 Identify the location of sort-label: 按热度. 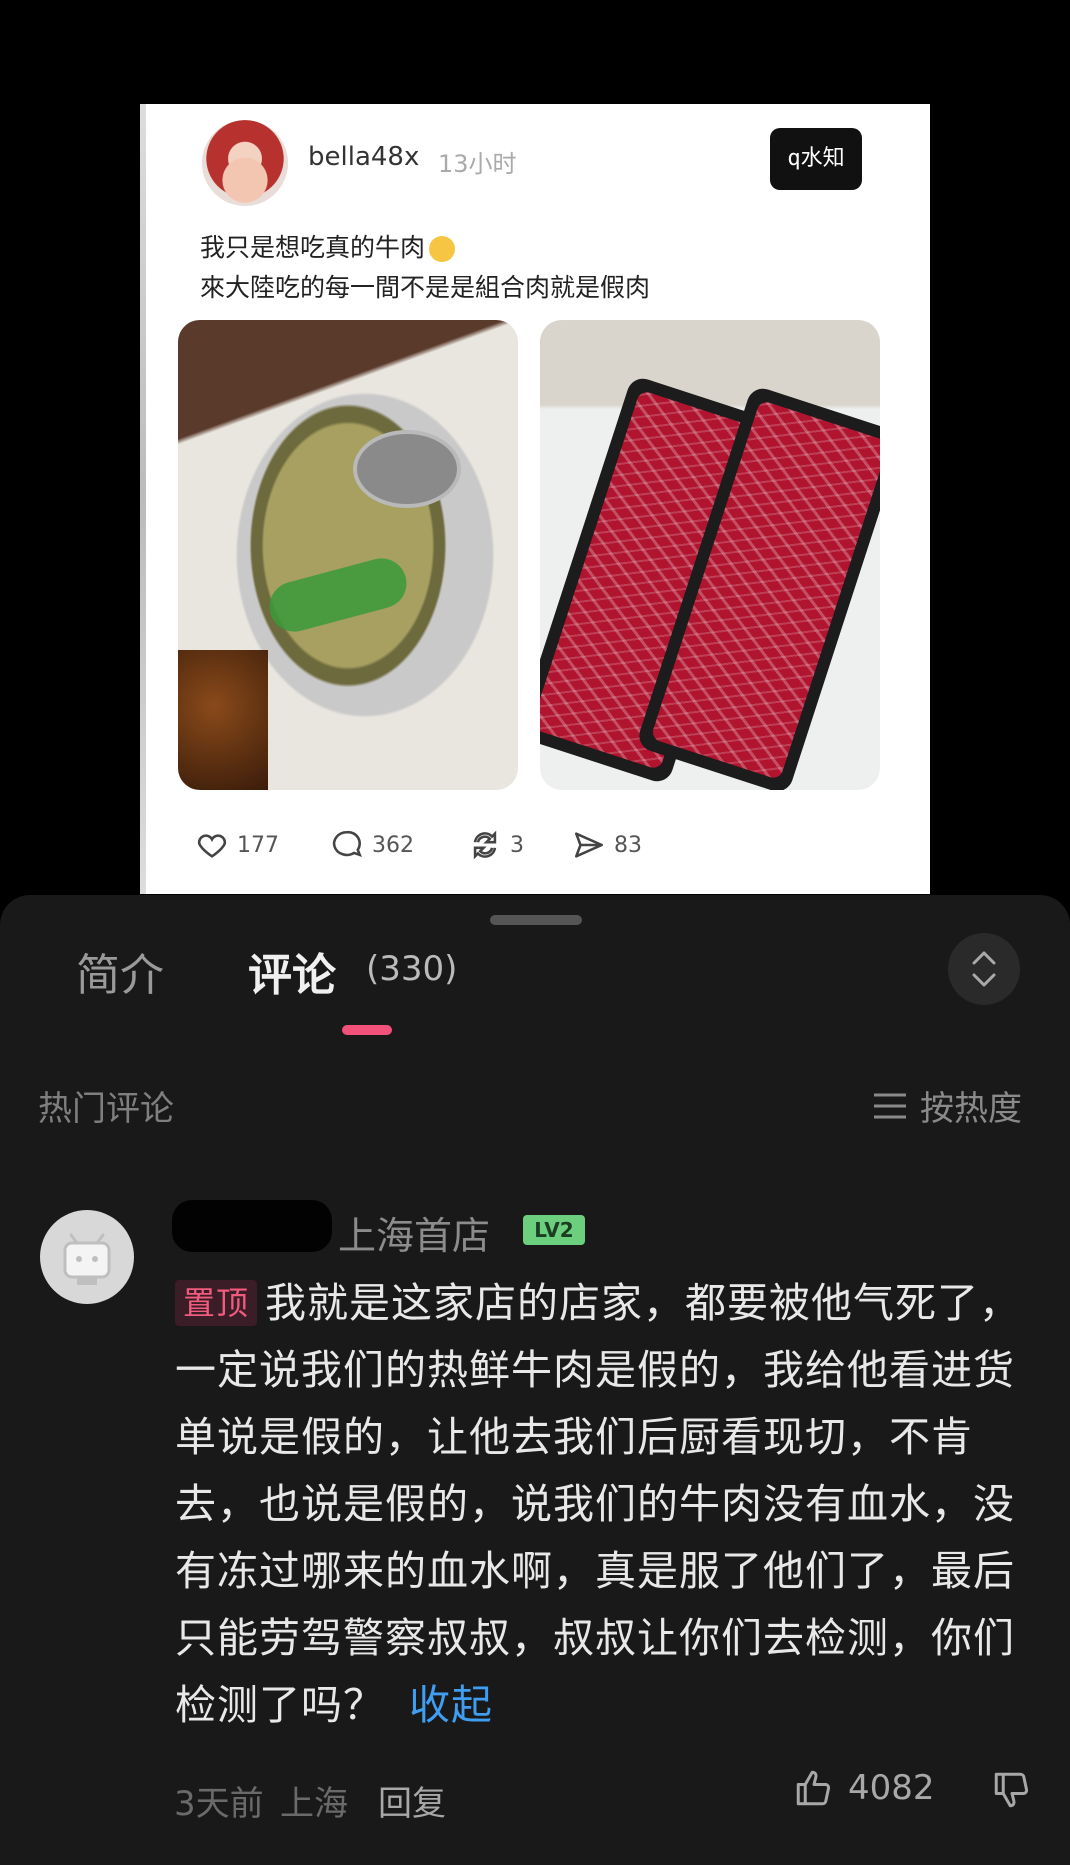
(971, 1109).